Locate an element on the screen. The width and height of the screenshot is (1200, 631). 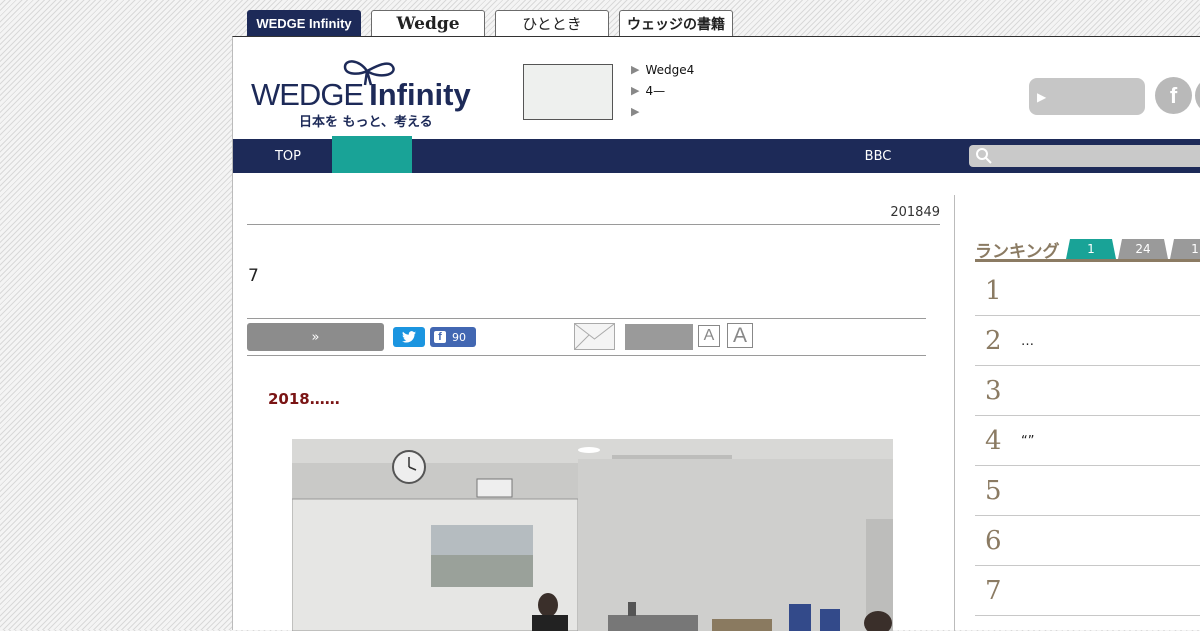
site-tab-label: ウェッジの書籍 is located at coordinates (676, 24).